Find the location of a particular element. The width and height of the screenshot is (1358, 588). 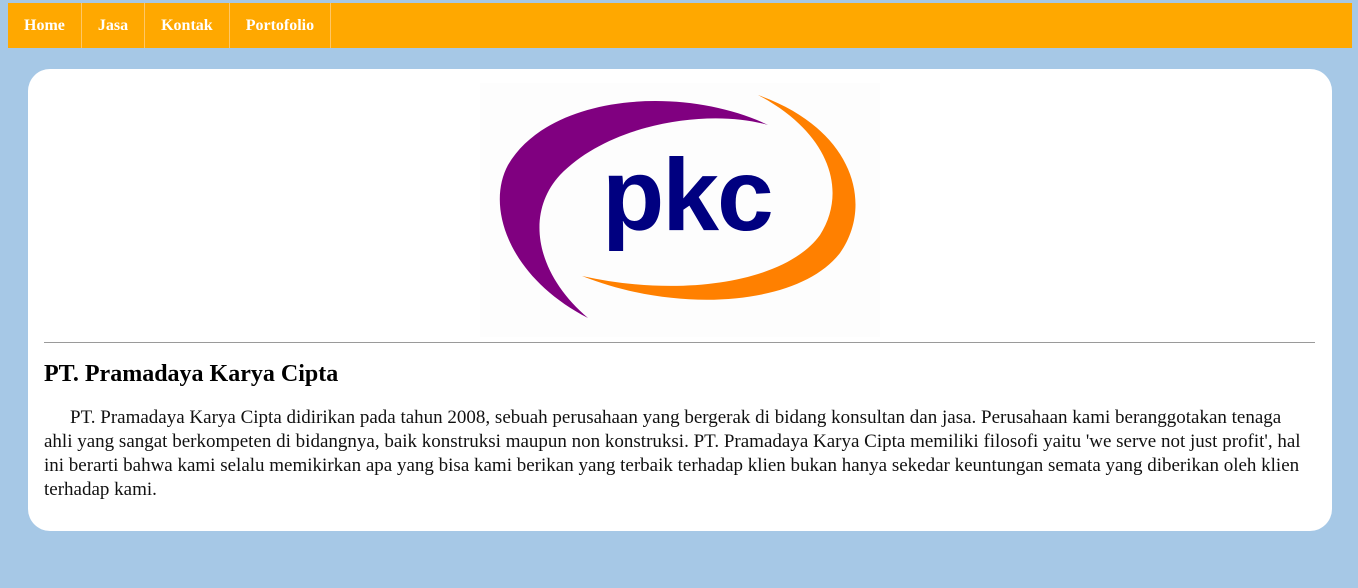

nav-kontak-link: Kontak is located at coordinates (187, 25).